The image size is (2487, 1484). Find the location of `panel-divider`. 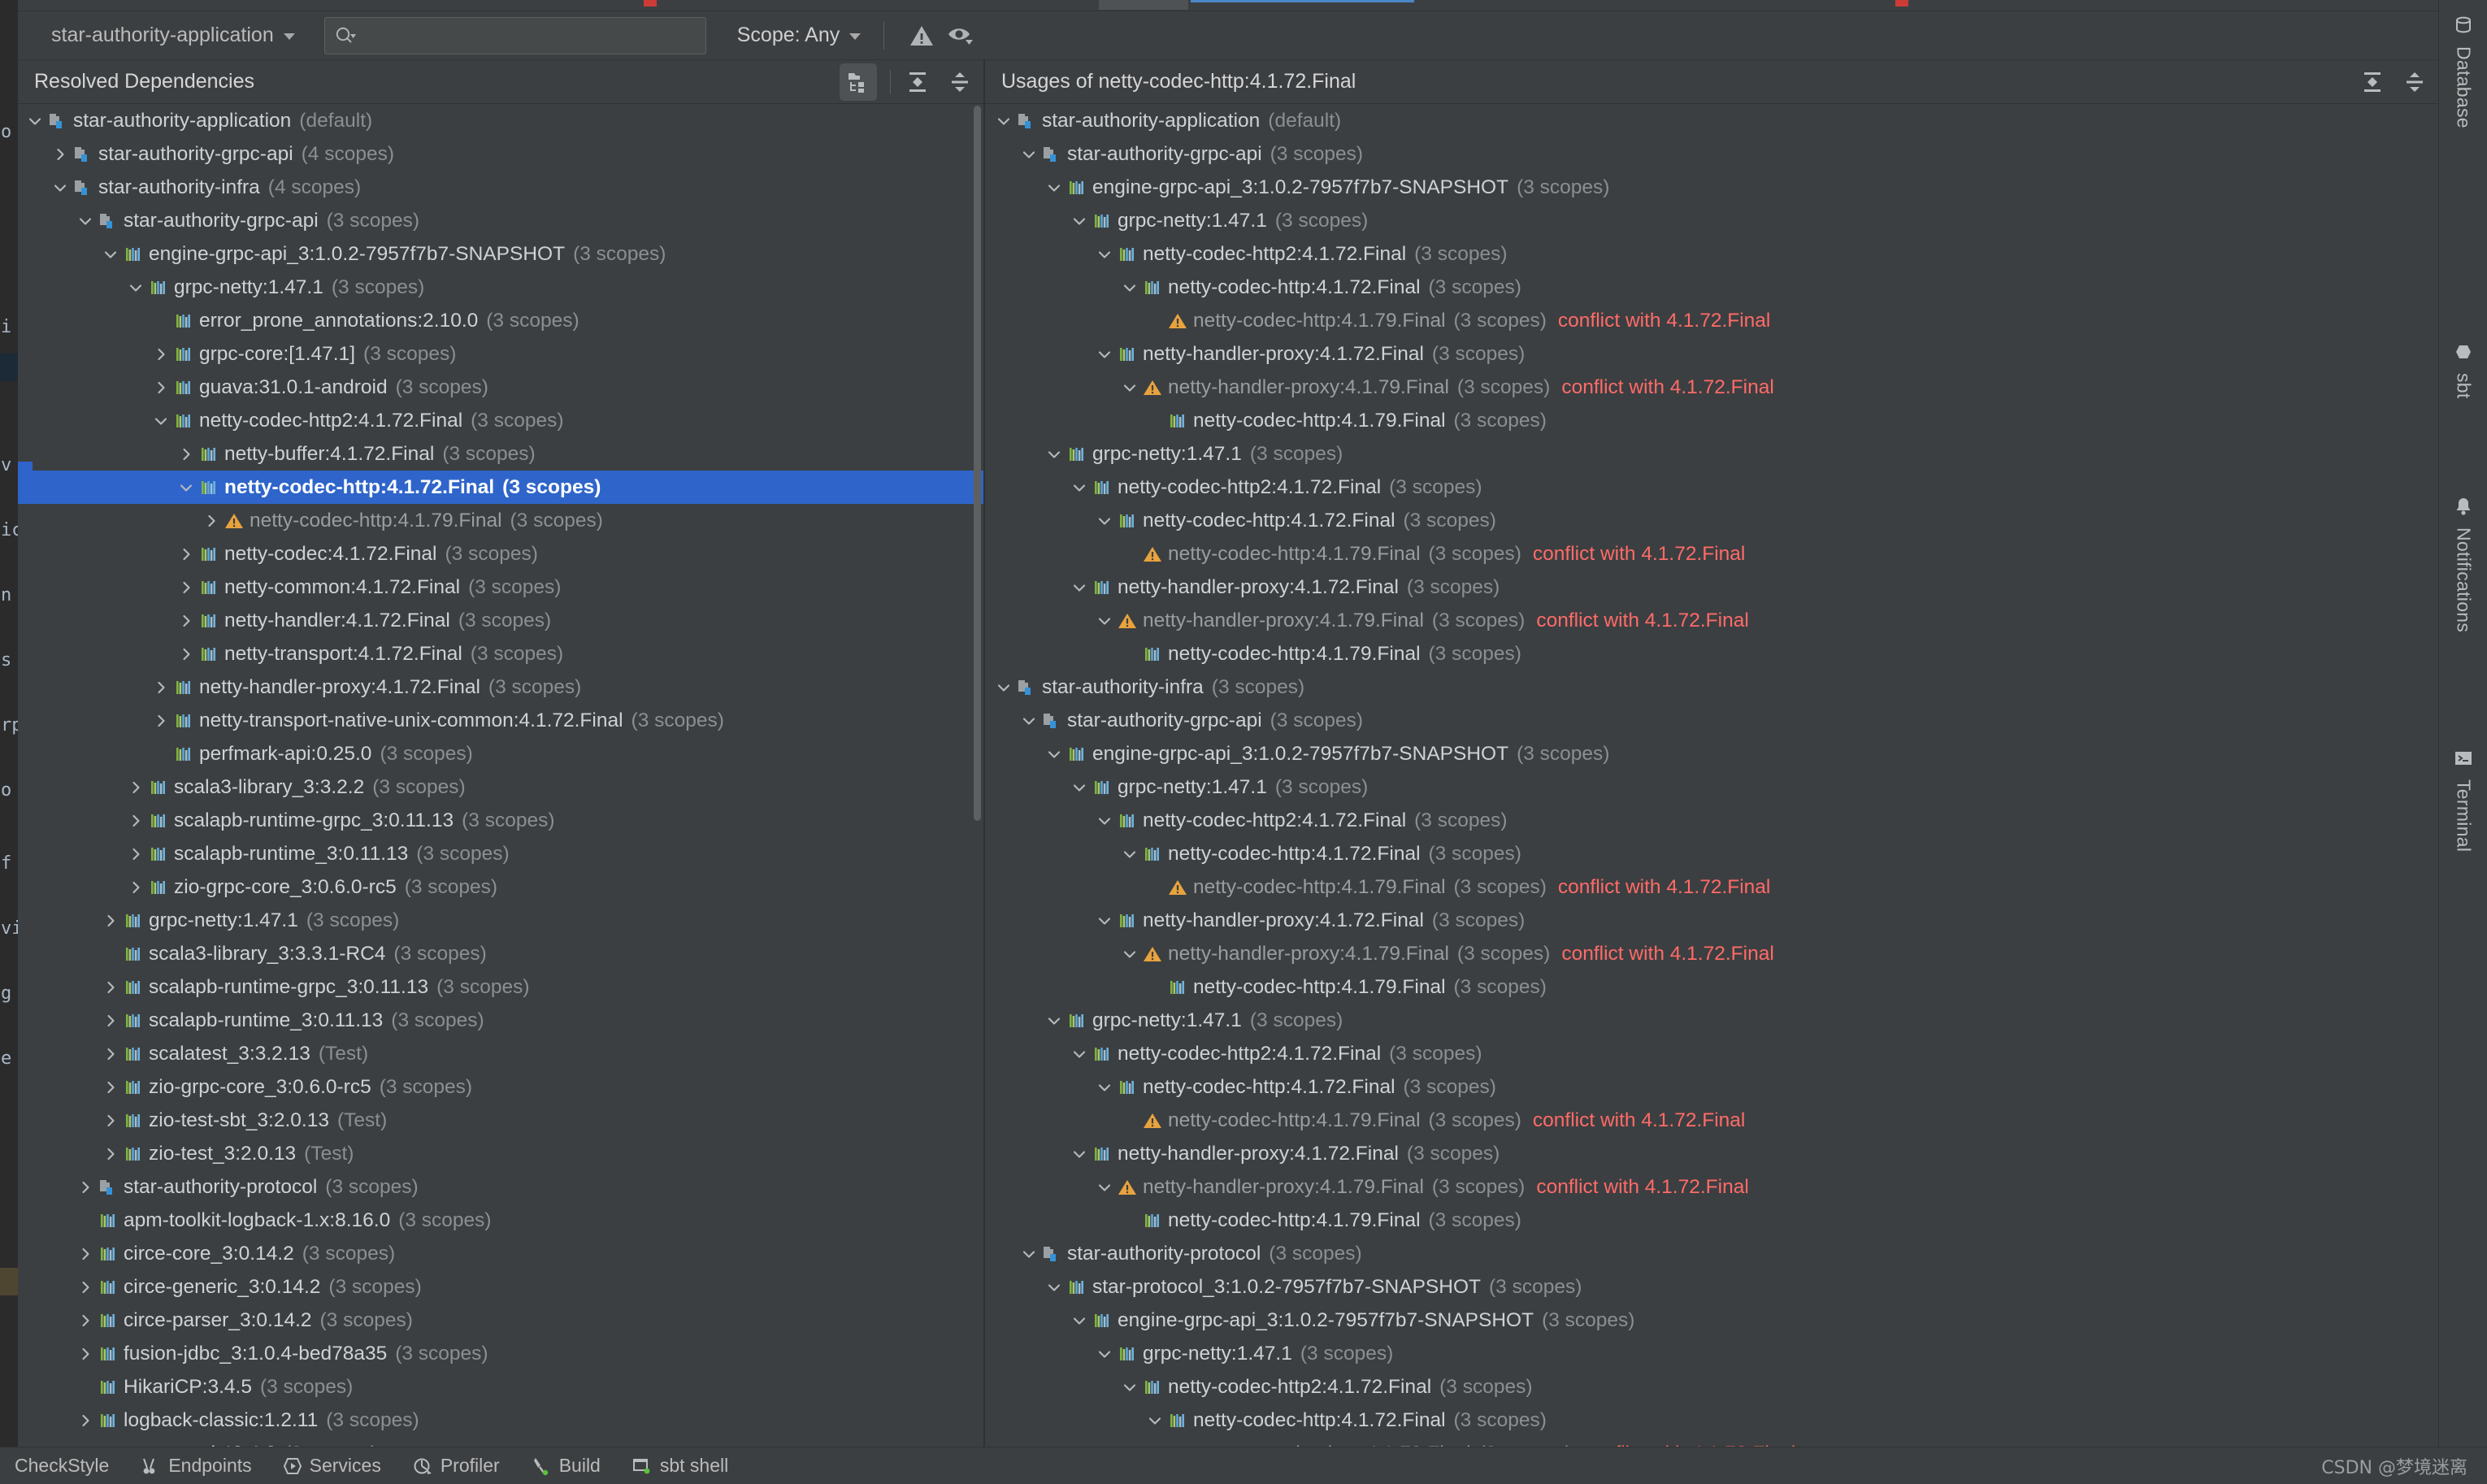

panel-divider is located at coordinates (984, 753).